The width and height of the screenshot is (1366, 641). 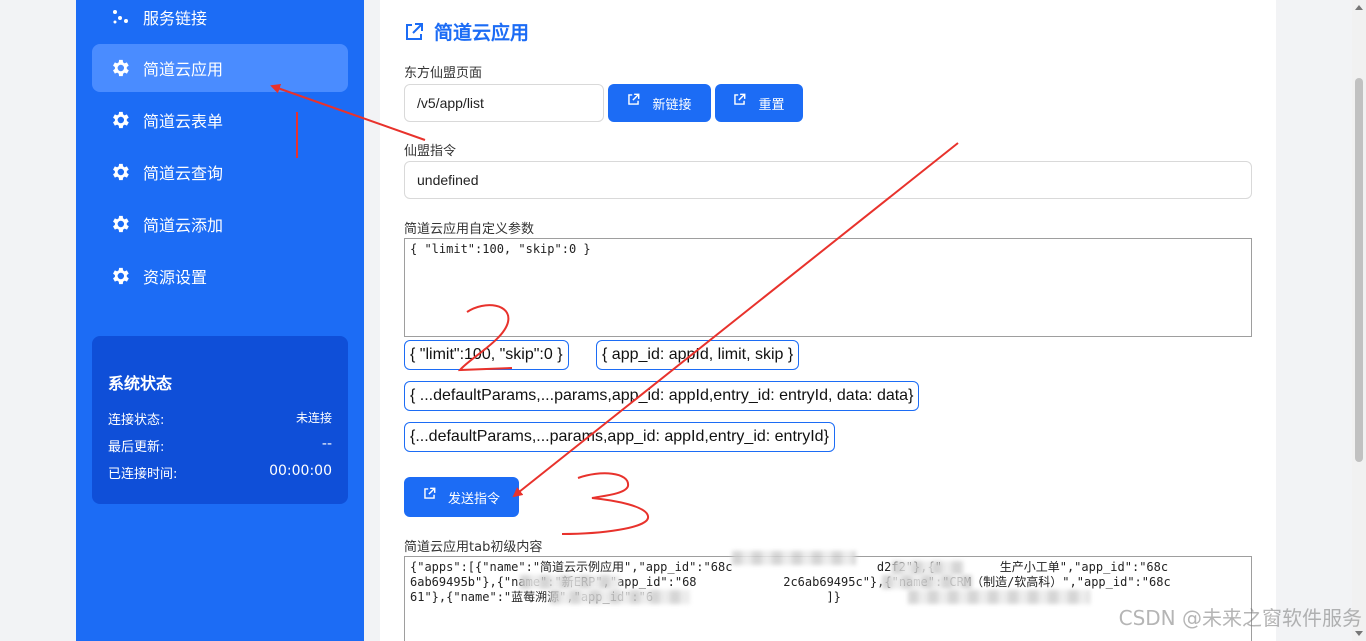 I want to click on system-status-card: 系统状态 连接状态: 未连接 最后更新: -- 已连接时间: 00:00:00, so click(x=220, y=420).